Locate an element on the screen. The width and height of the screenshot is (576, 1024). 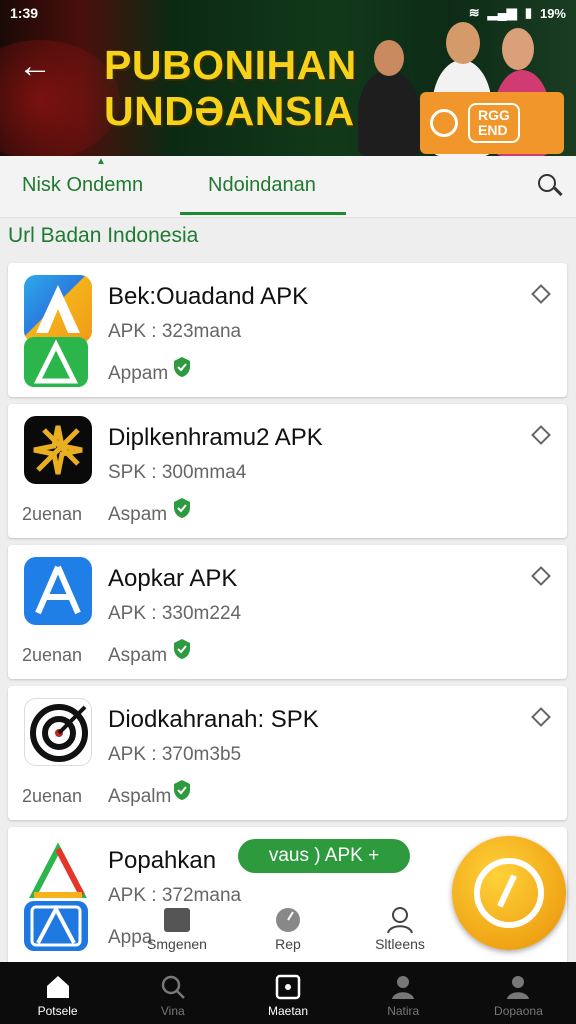
banner-line-2: UNDƏANSIA is located at coordinates (229, 111).